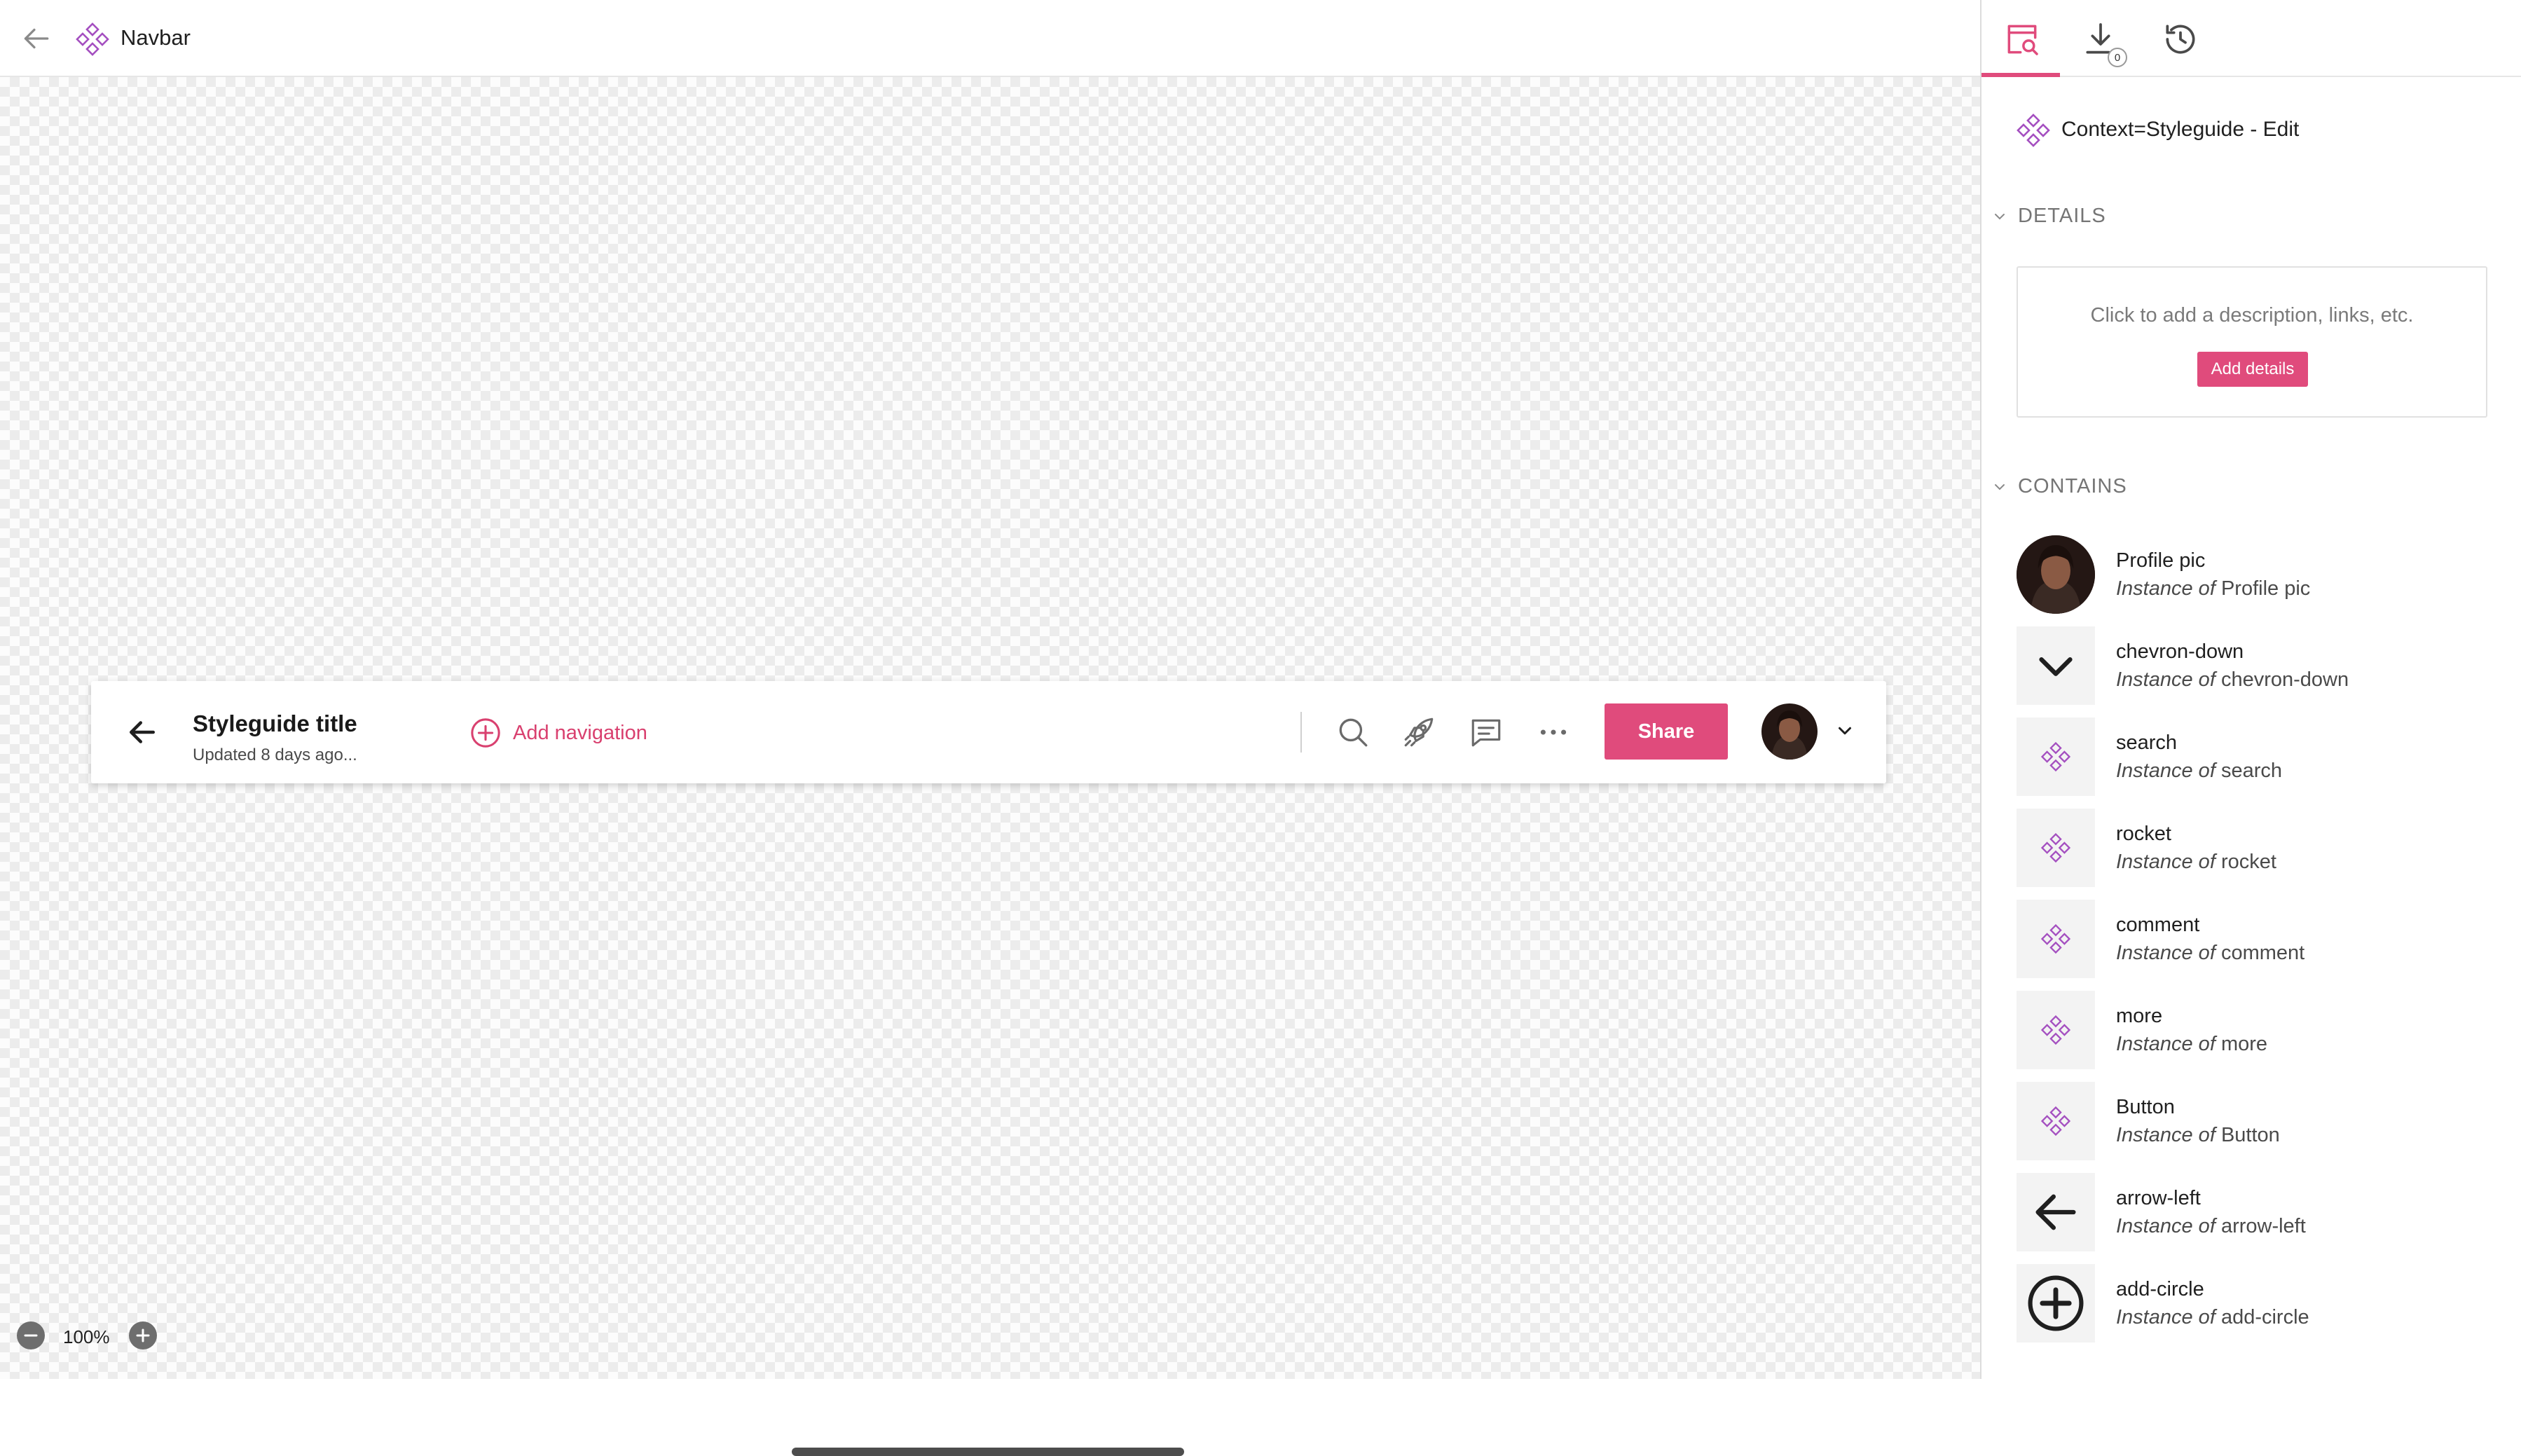 Image resolution: width=2521 pixels, height=1456 pixels. I want to click on item-instance: Instance of comment, so click(2210, 953).